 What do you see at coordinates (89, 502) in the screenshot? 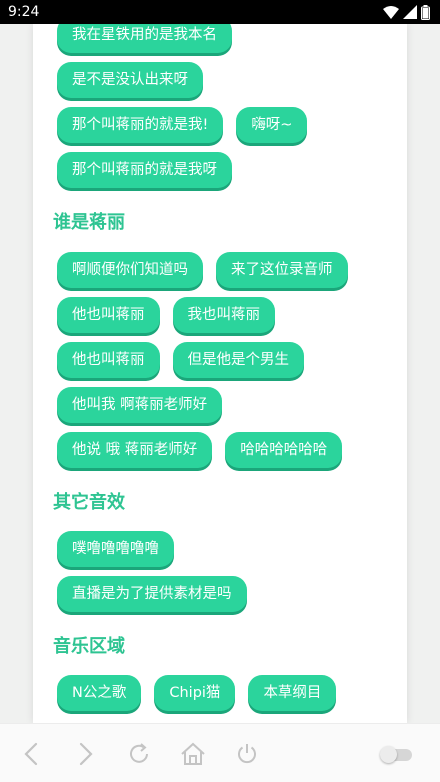
I see `section-title: 其它音效` at bounding box center [89, 502].